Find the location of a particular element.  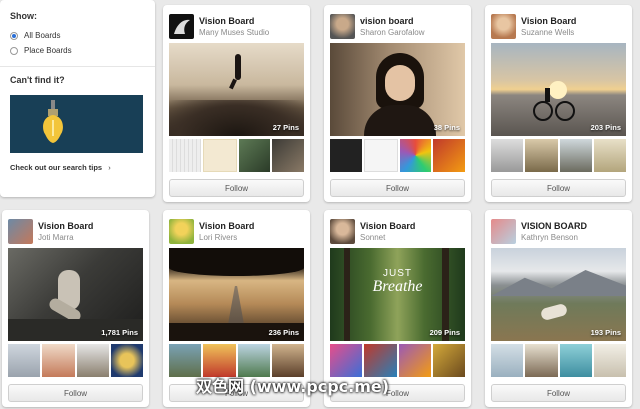

board-cover: 236 Pins is located at coordinates (236, 294).